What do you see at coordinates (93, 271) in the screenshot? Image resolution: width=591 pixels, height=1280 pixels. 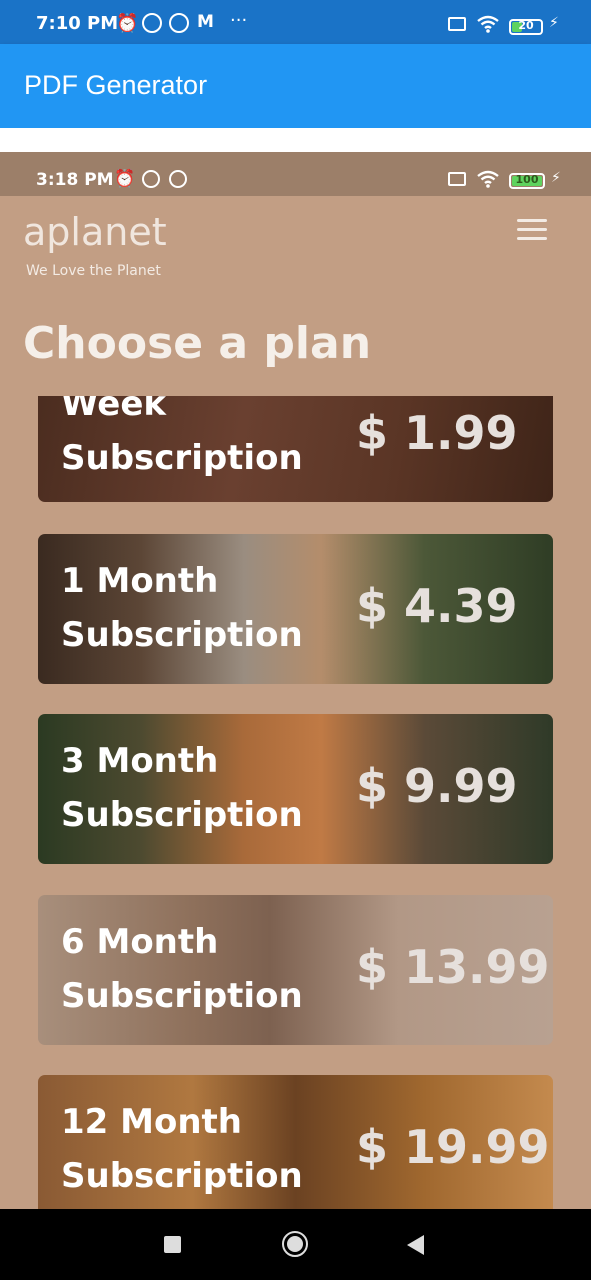 I see `brand-tagline: We Love the Planet` at bounding box center [93, 271].